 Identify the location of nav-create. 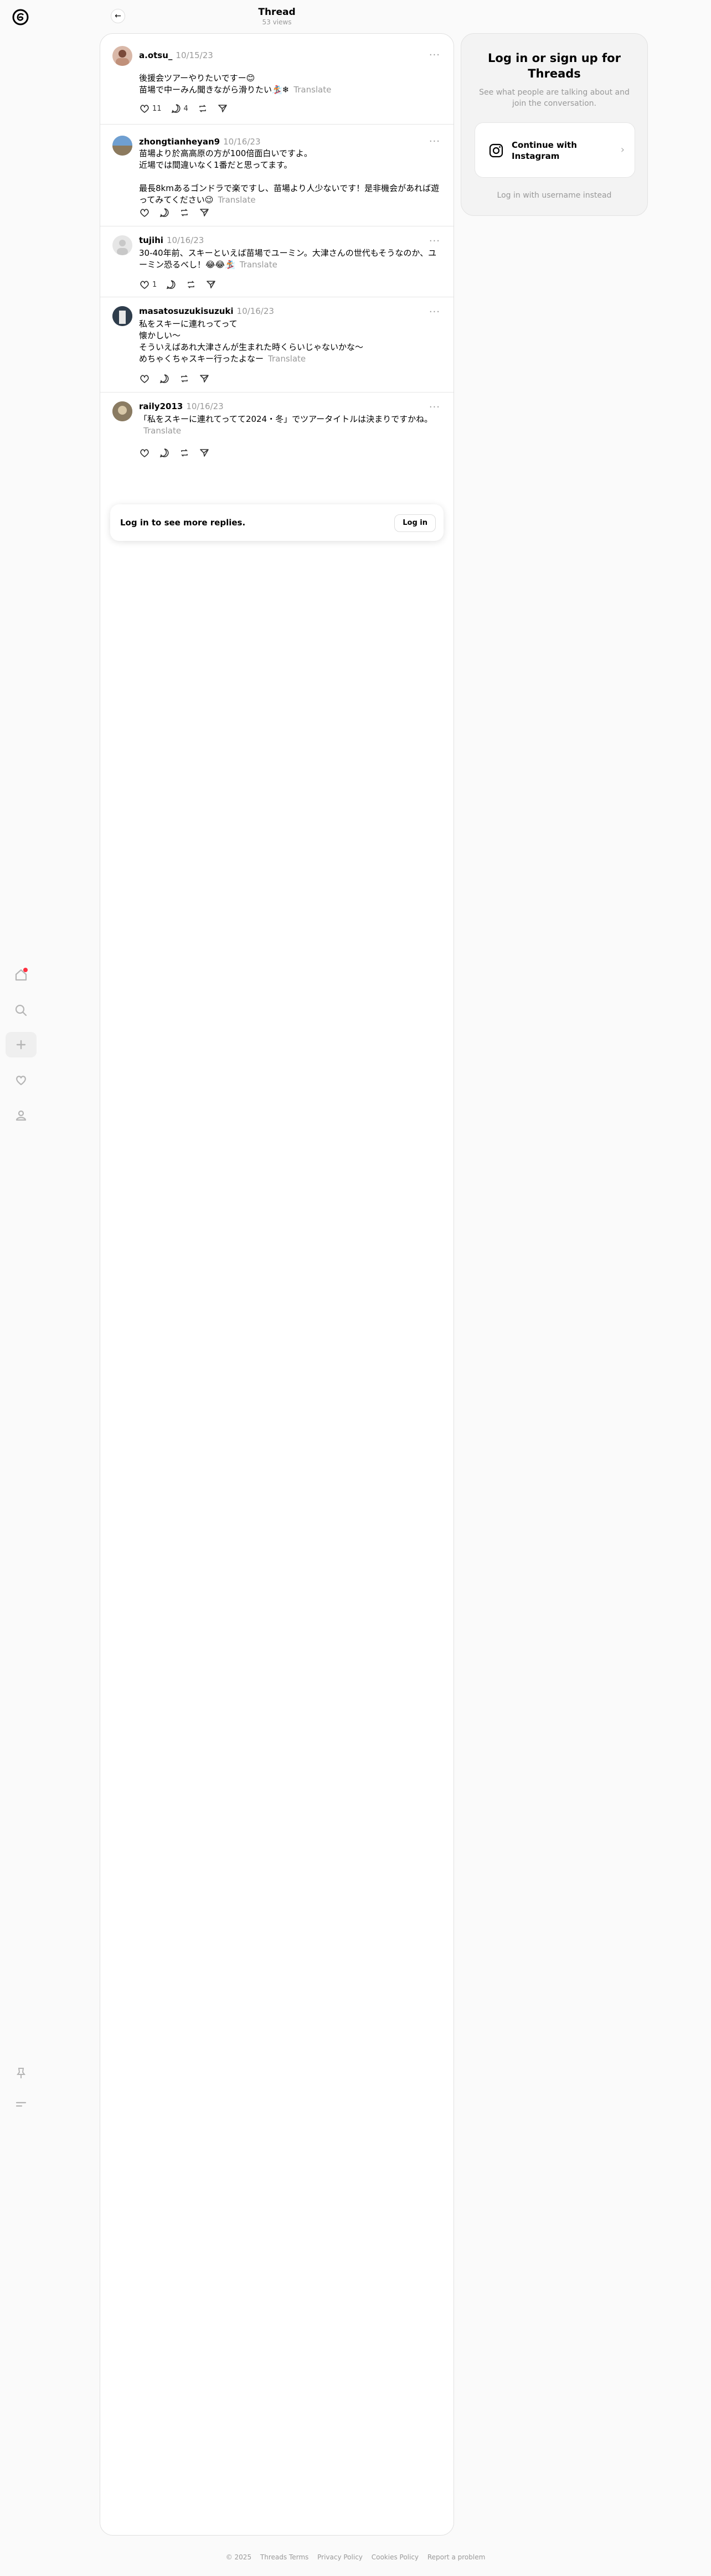
(21, 1044).